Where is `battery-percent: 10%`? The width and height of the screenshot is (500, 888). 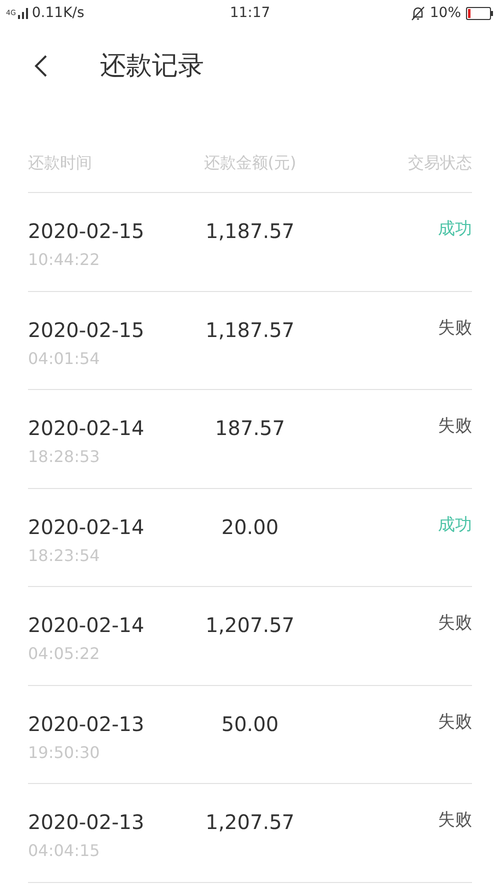 battery-percent: 10% is located at coordinates (446, 13).